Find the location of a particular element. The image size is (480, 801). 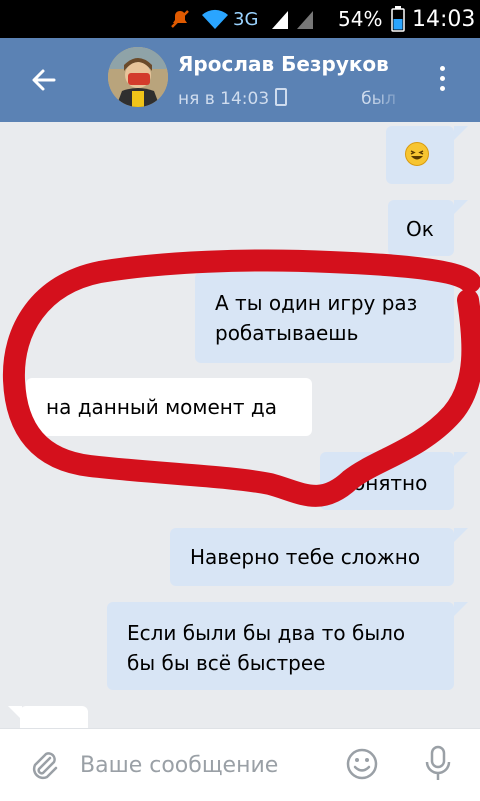

back-button is located at coordinates (44, 80).